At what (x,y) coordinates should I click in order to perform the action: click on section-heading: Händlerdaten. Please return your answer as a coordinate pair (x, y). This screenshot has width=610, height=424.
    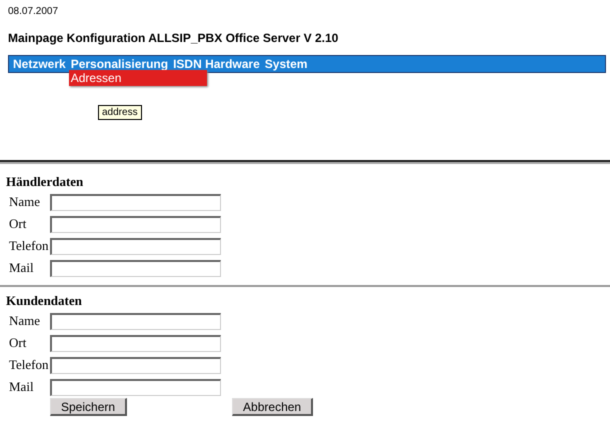
    Looking at the image, I should click on (45, 182).